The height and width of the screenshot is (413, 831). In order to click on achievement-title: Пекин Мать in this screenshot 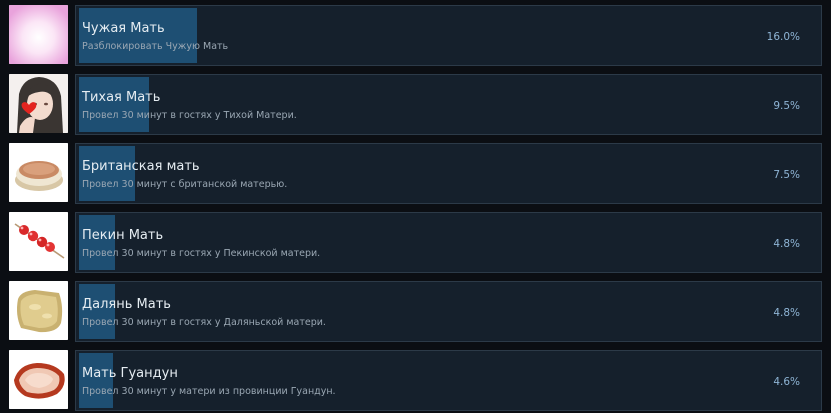, I will do `click(123, 235)`.